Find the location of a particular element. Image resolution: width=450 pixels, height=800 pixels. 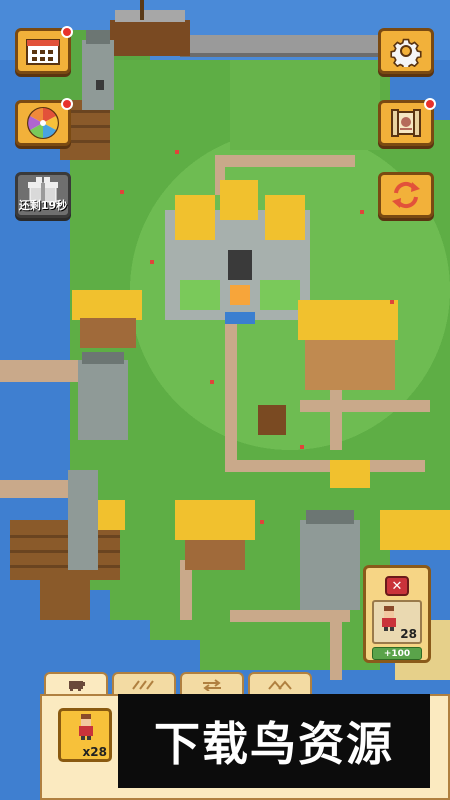

pig-icon is located at coordinates (77, 686).